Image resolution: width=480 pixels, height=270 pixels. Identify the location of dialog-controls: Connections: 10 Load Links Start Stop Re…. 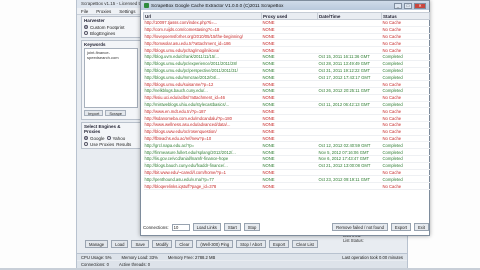
(286, 227).